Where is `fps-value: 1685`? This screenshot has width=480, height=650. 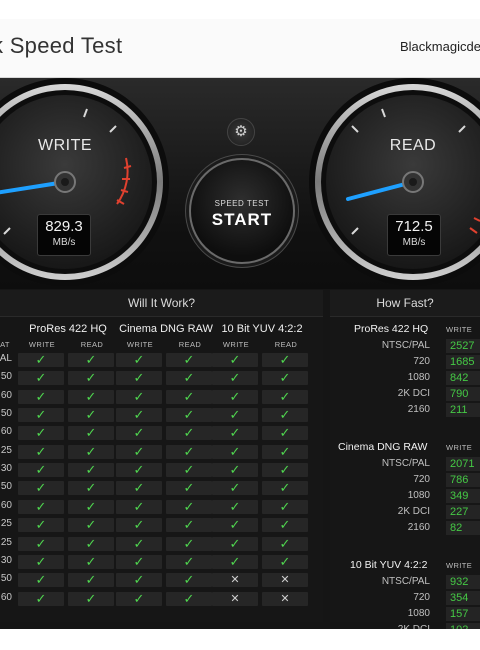
fps-value: 1685 is located at coordinates (463, 362).